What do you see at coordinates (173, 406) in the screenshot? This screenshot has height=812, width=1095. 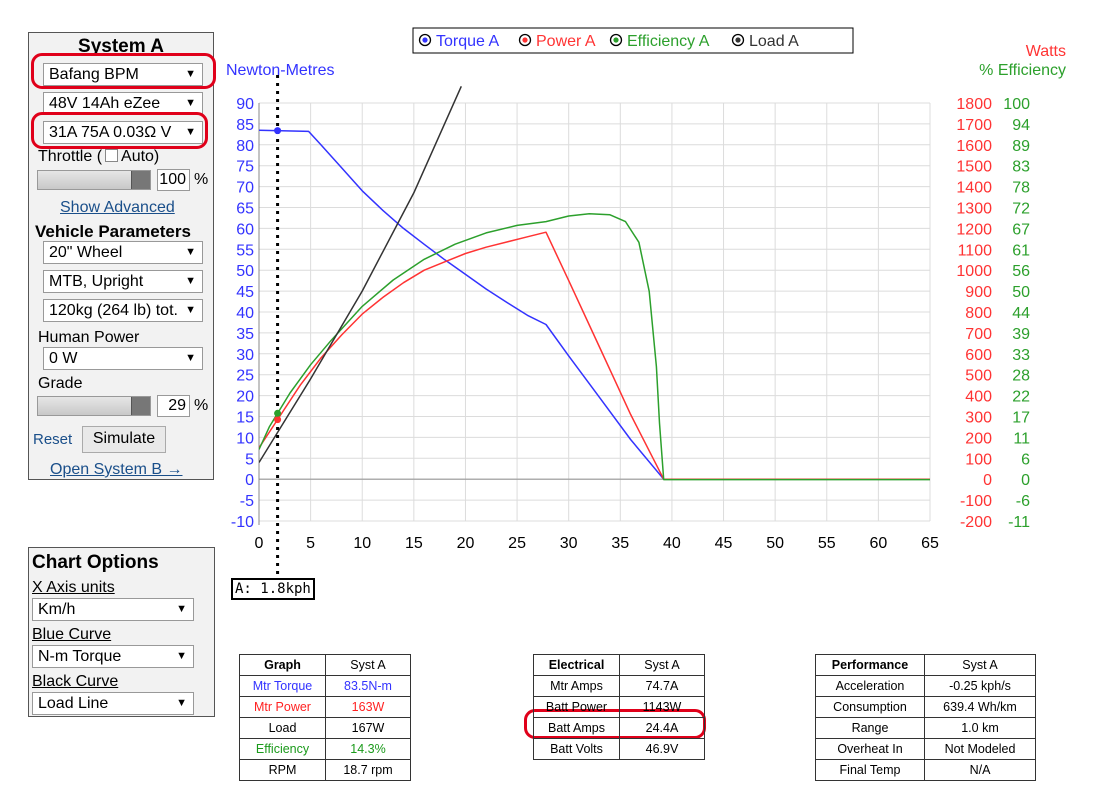 I see `grade-input: 29` at bounding box center [173, 406].